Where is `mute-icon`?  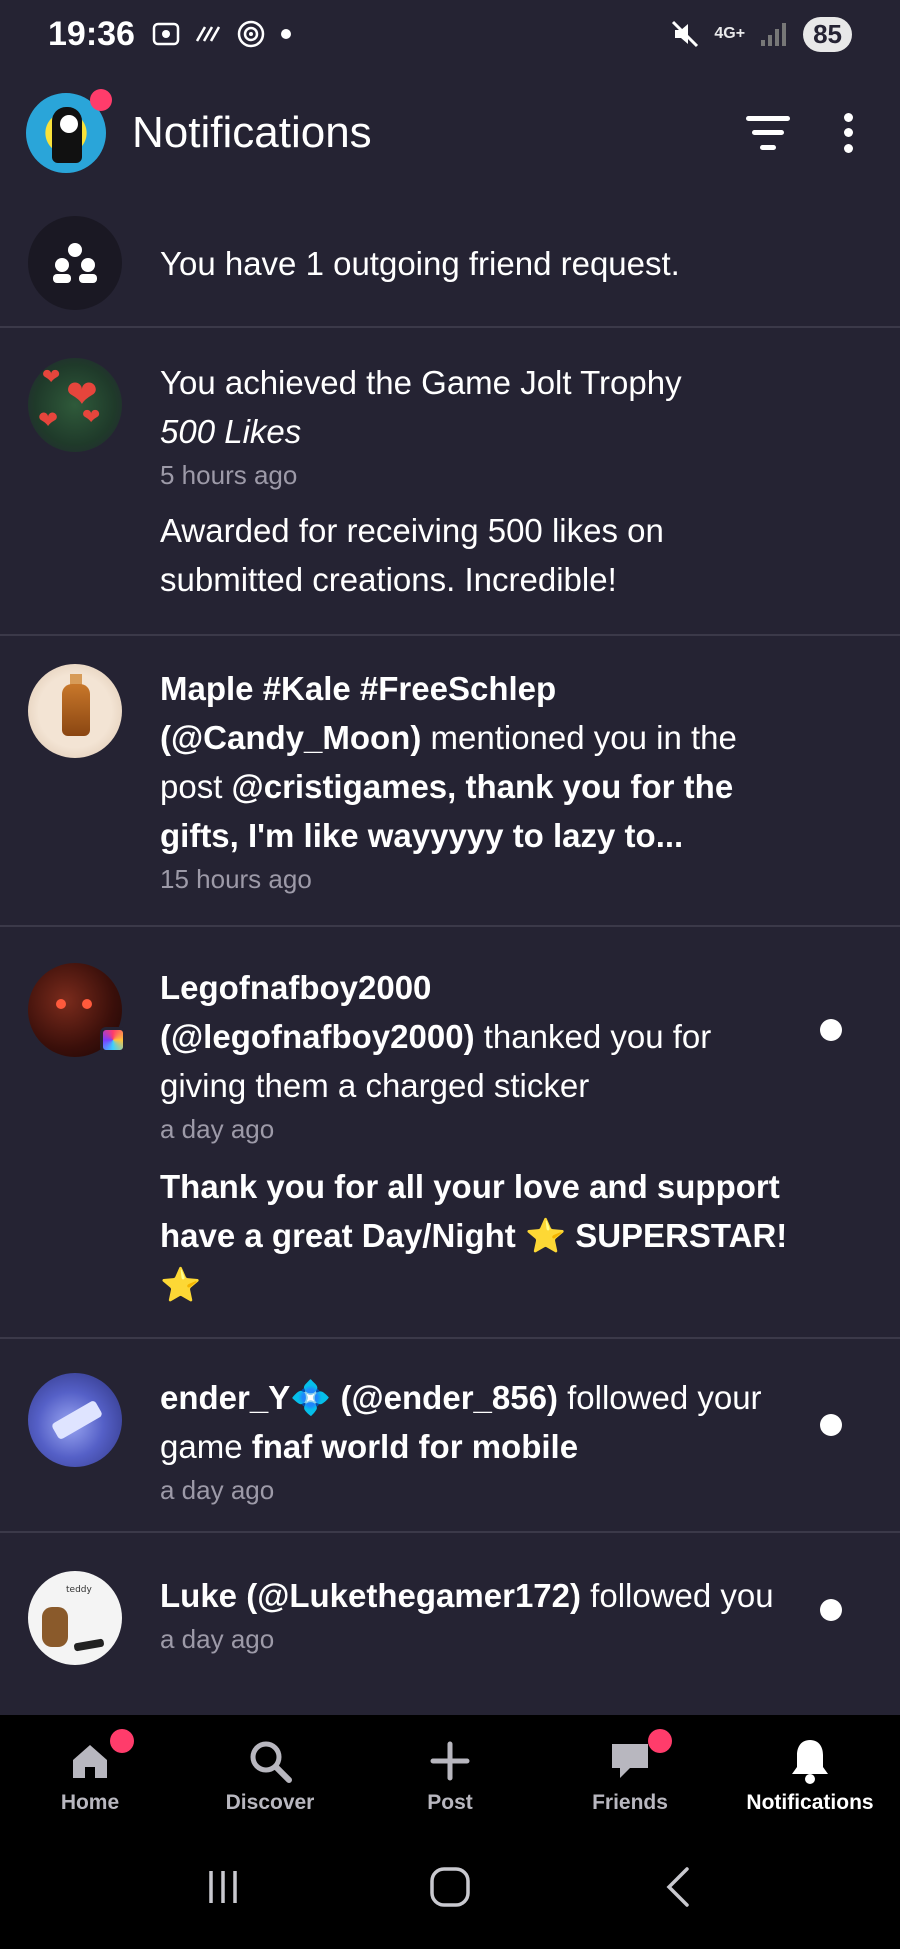 mute-icon is located at coordinates (685, 34).